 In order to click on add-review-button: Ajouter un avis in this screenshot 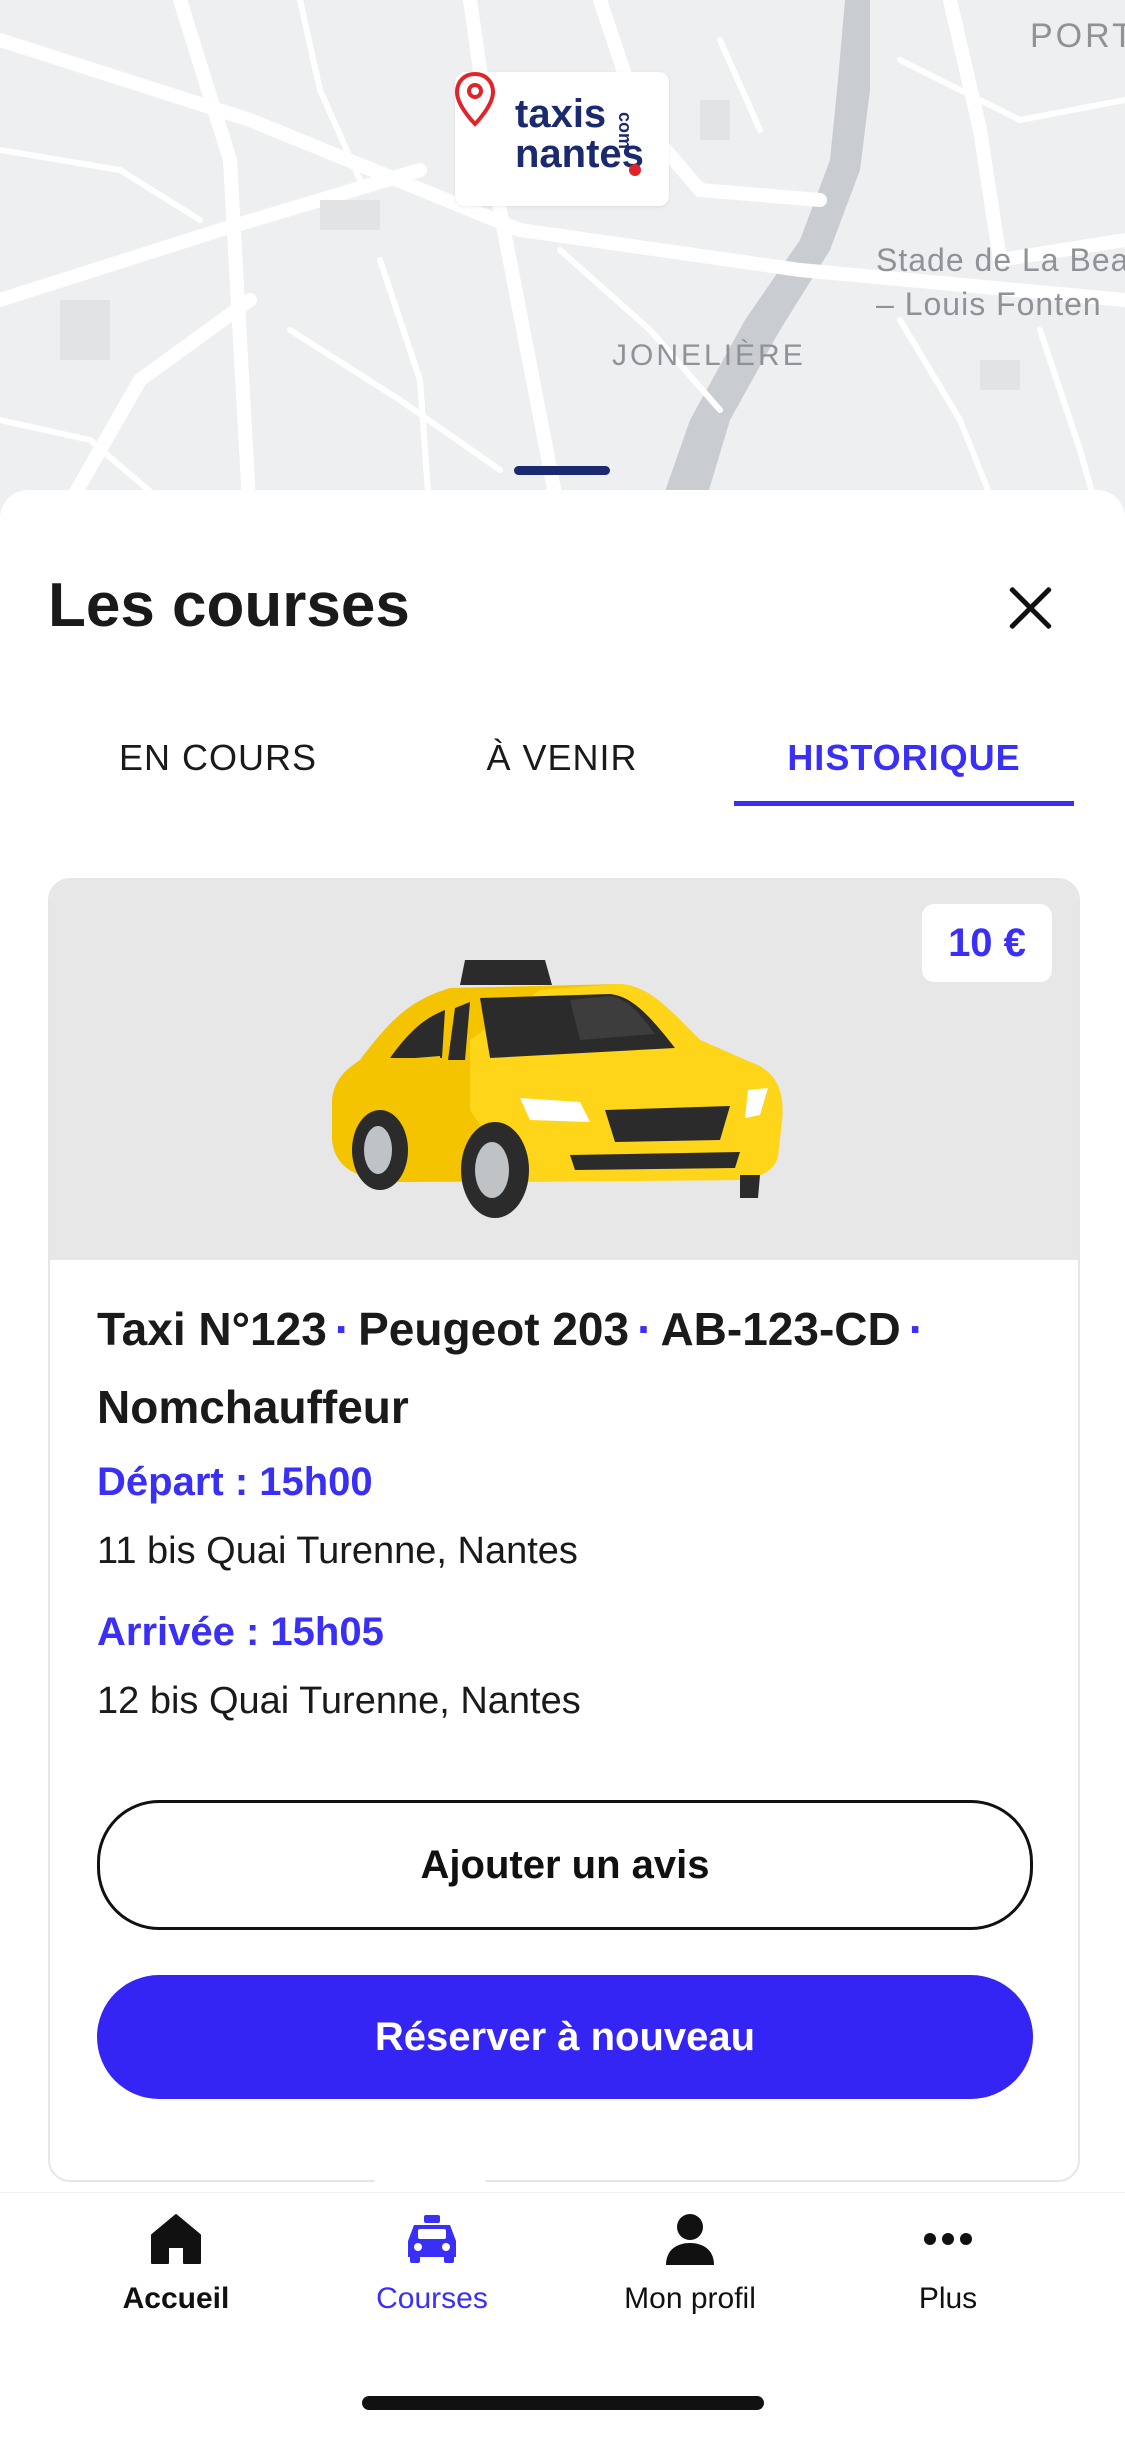, I will do `click(565, 1865)`.